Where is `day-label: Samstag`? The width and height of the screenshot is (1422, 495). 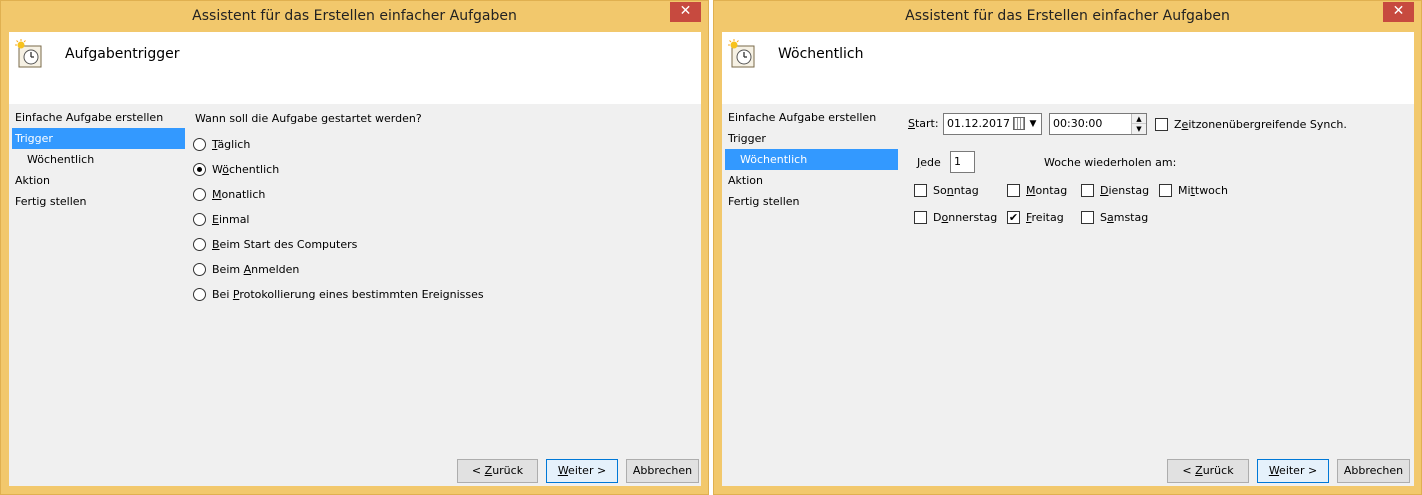 day-label: Samstag is located at coordinates (1124, 217).